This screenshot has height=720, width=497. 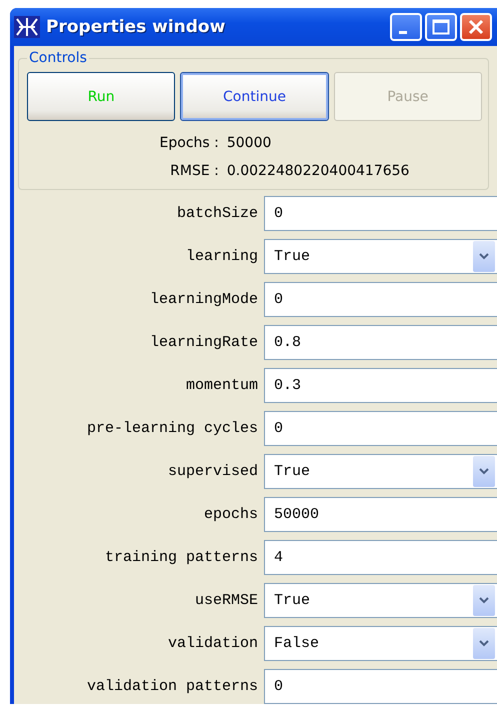 What do you see at coordinates (194, 171) in the screenshot?
I see `stat-label: RMSE :` at bounding box center [194, 171].